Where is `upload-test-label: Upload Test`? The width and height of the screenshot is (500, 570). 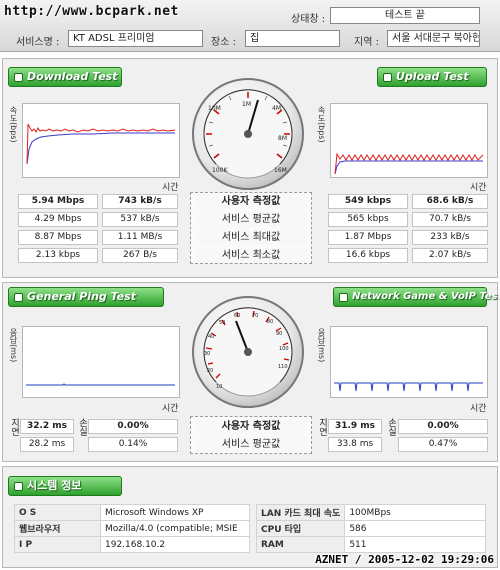
upload-test-label: Upload Test is located at coordinates (432, 76).